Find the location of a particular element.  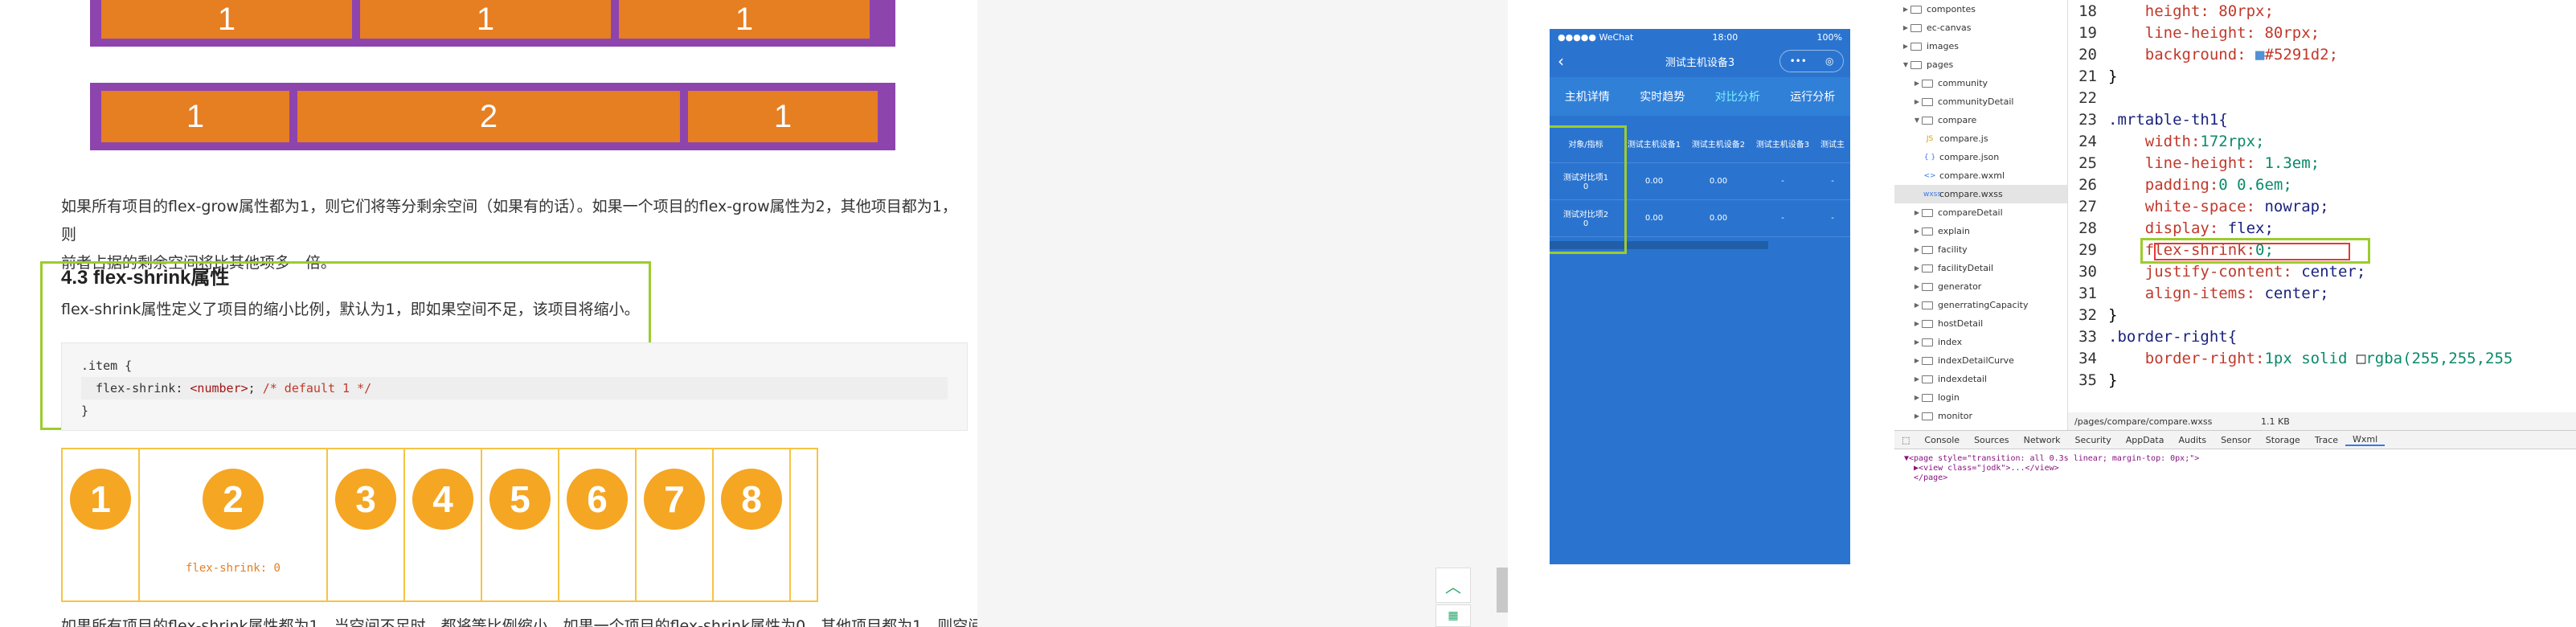

devtools-tab: Audits is located at coordinates (2192, 440).